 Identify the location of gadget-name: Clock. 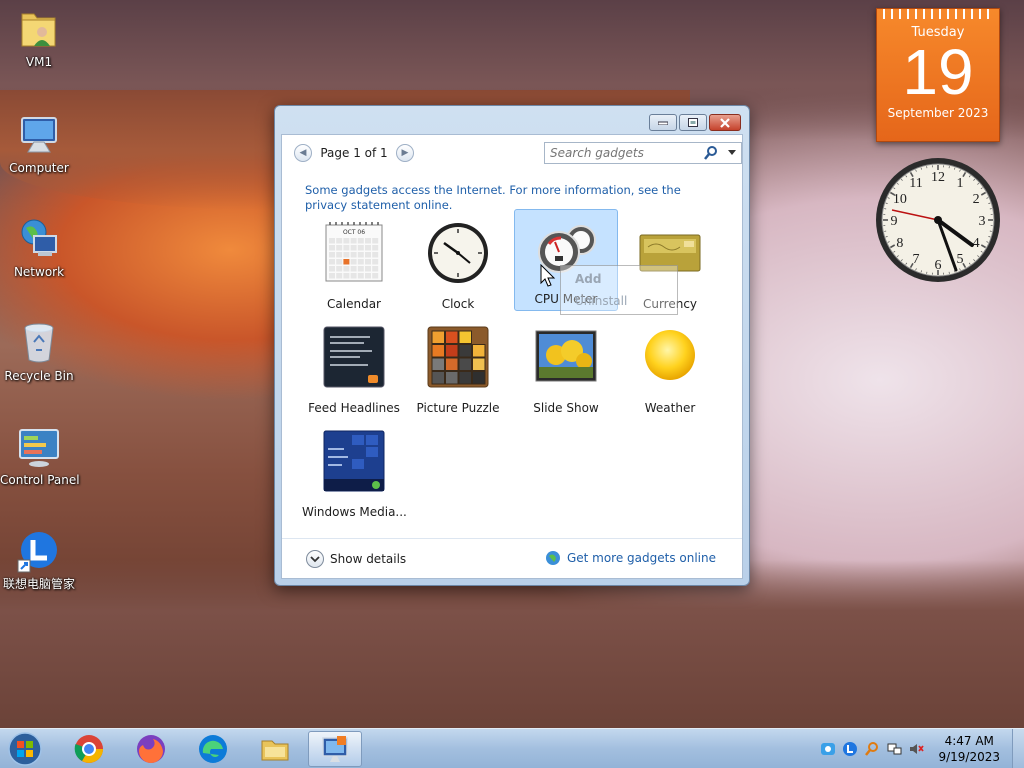
(458, 304).